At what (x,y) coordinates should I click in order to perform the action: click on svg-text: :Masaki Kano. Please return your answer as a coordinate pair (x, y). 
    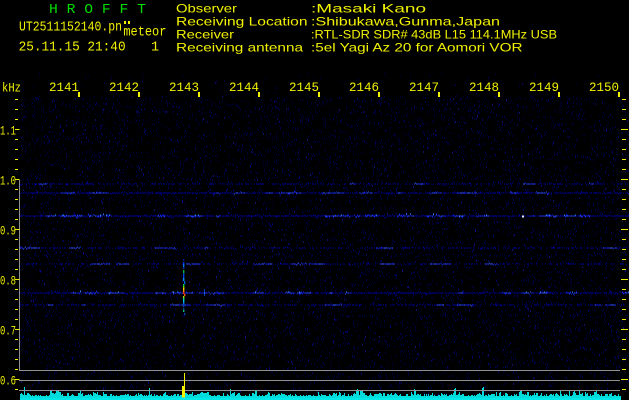
    Looking at the image, I should click on (369, 9).